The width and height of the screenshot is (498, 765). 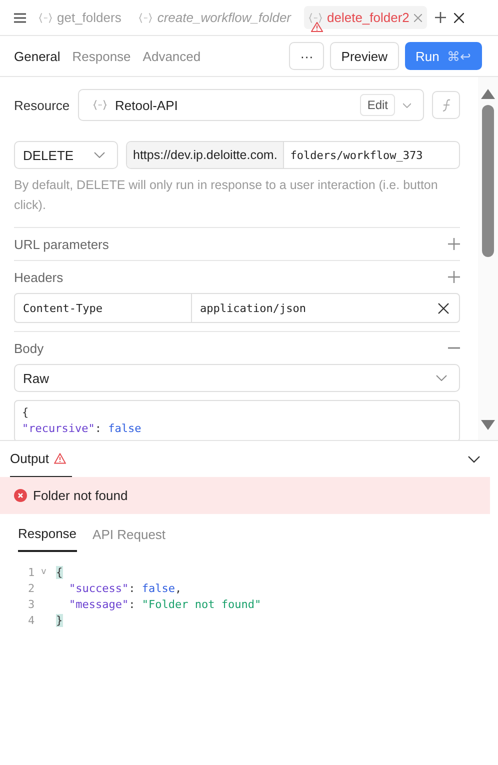 What do you see at coordinates (39, 277) in the screenshot?
I see `section-title: Headers` at bounding box center [39, 277].